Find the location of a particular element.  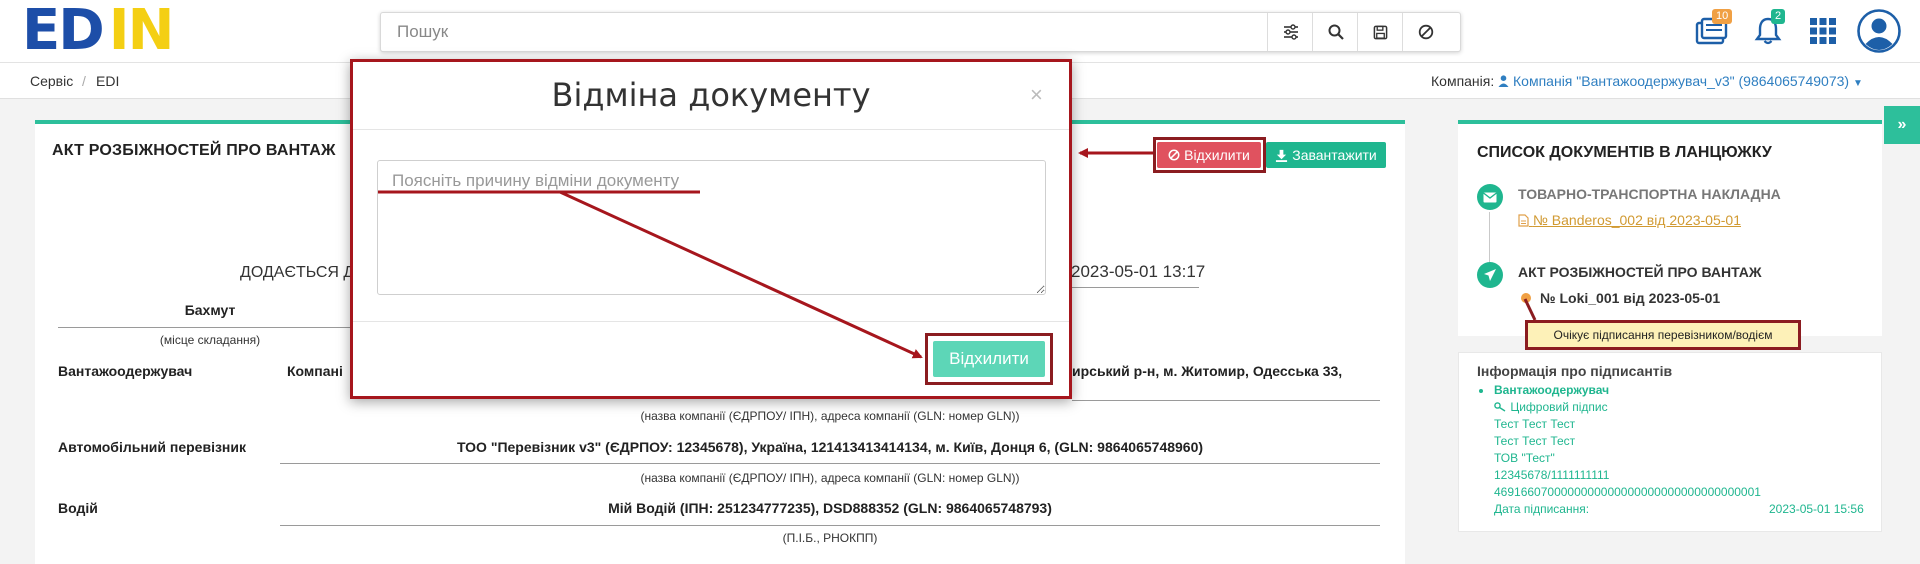

search-button is located at coordinates (1335, 32).